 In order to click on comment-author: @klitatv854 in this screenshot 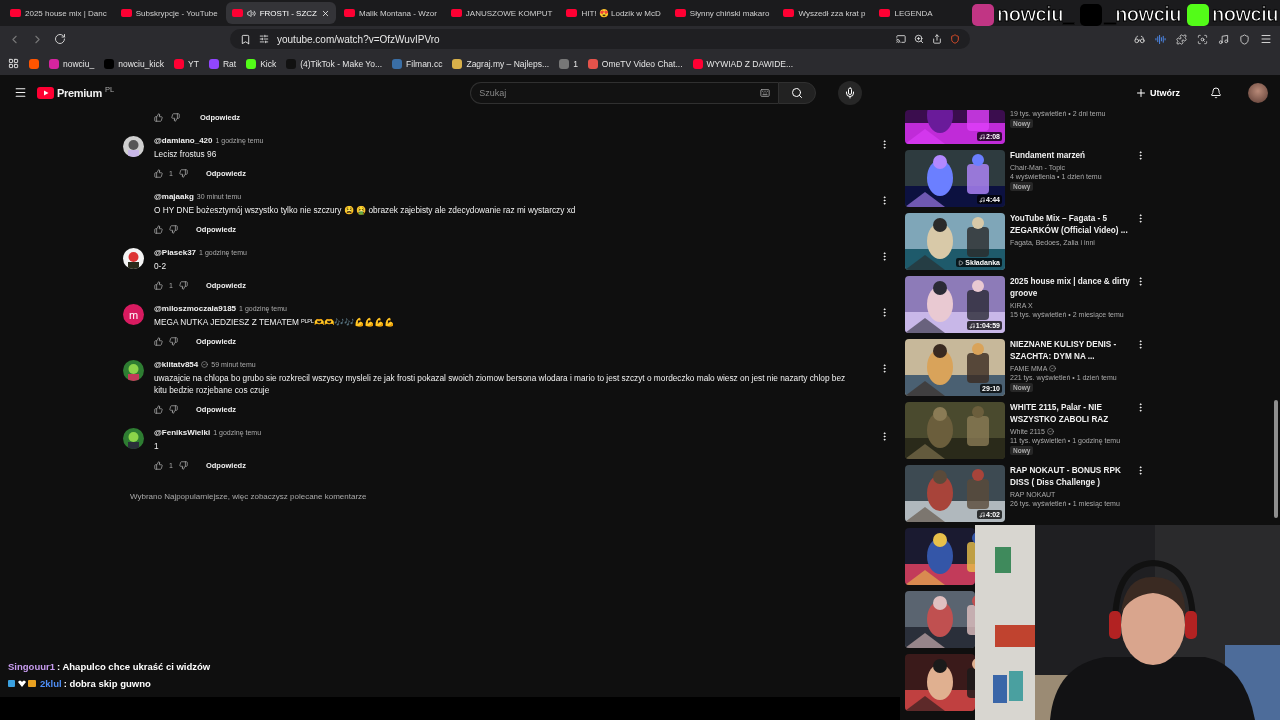, I will do `click(176, 364)`.